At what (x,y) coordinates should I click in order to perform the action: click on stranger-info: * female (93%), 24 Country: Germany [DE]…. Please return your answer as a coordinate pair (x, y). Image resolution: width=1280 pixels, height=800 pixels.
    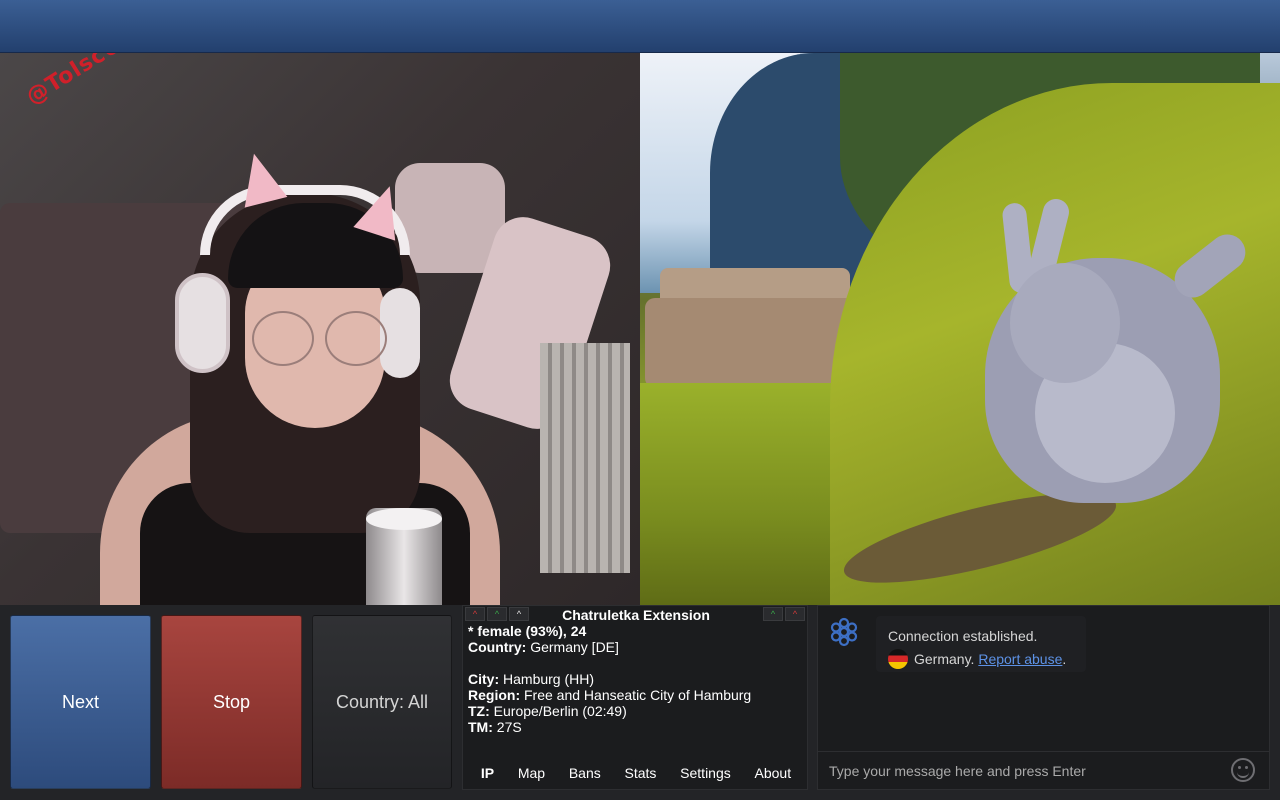
    Looking at the image, I should click on (636, 679).